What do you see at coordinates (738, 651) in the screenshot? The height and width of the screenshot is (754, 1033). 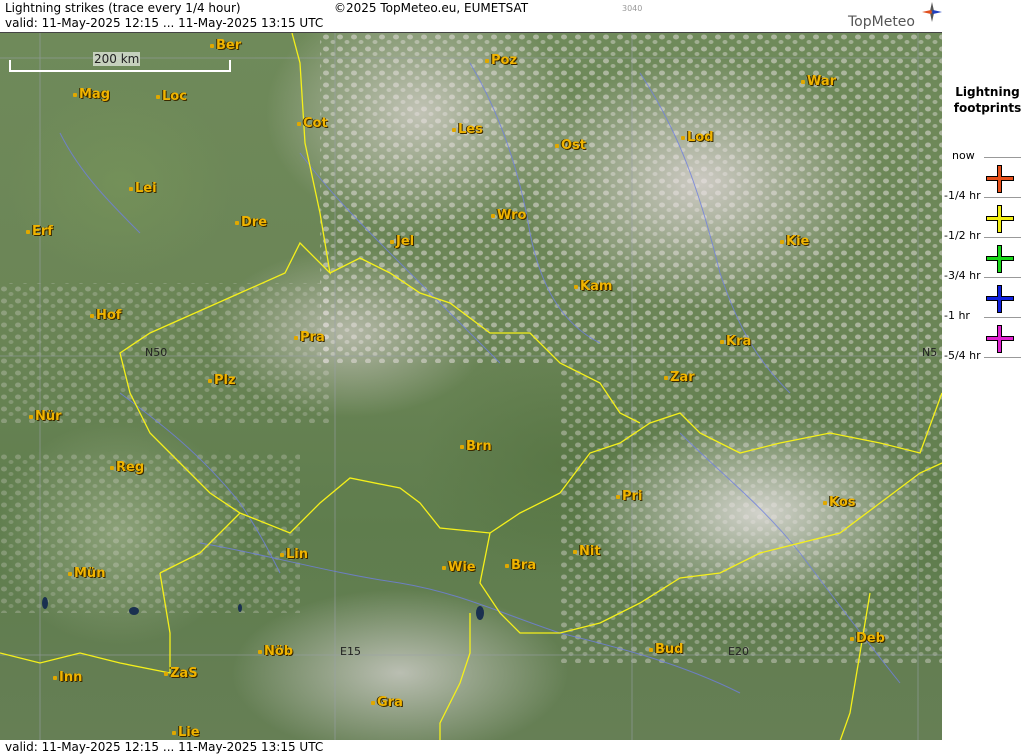 I see `lon-label-e20: E20` at bounding box center [738, 651].